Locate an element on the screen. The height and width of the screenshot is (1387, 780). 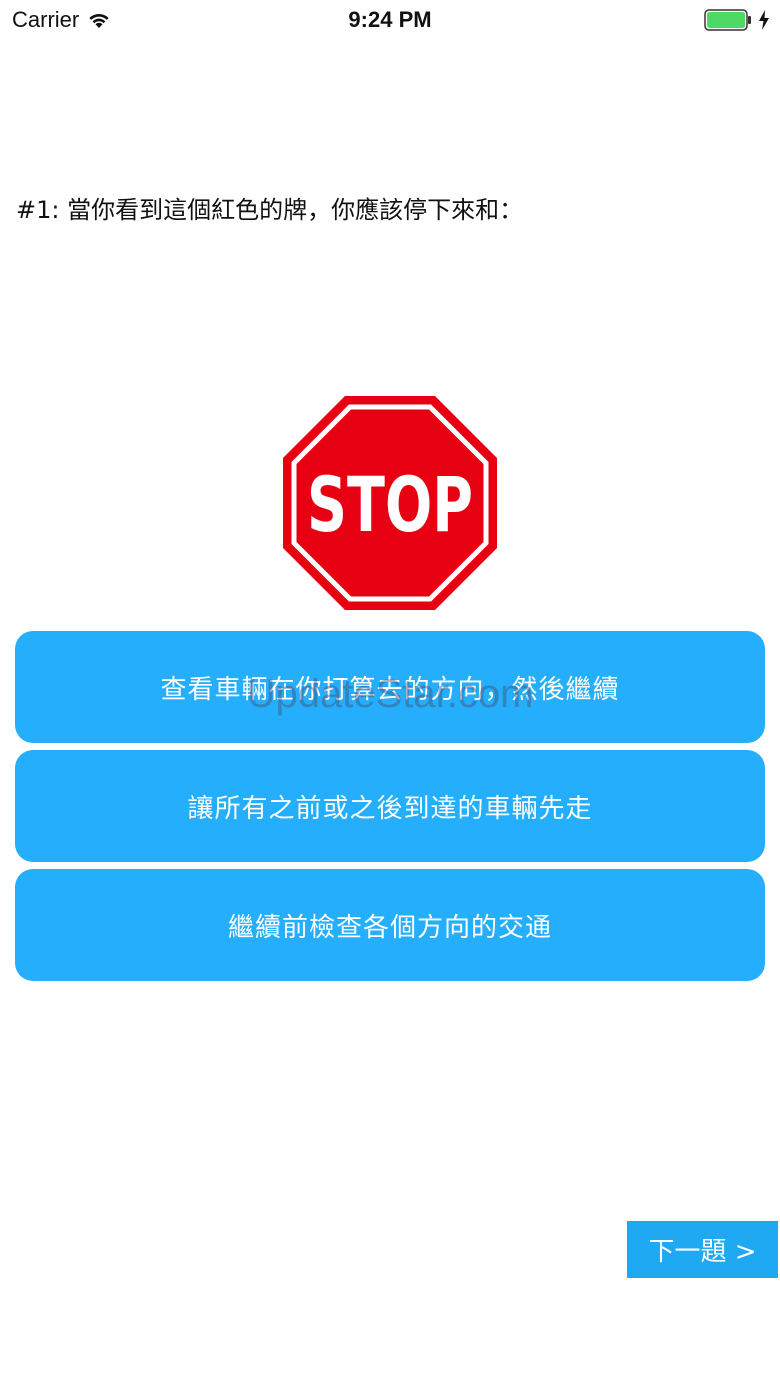
question-text: #1: 當你看到這個紅色的牌，你應該停下來和： is located at coordinates (270, 210).